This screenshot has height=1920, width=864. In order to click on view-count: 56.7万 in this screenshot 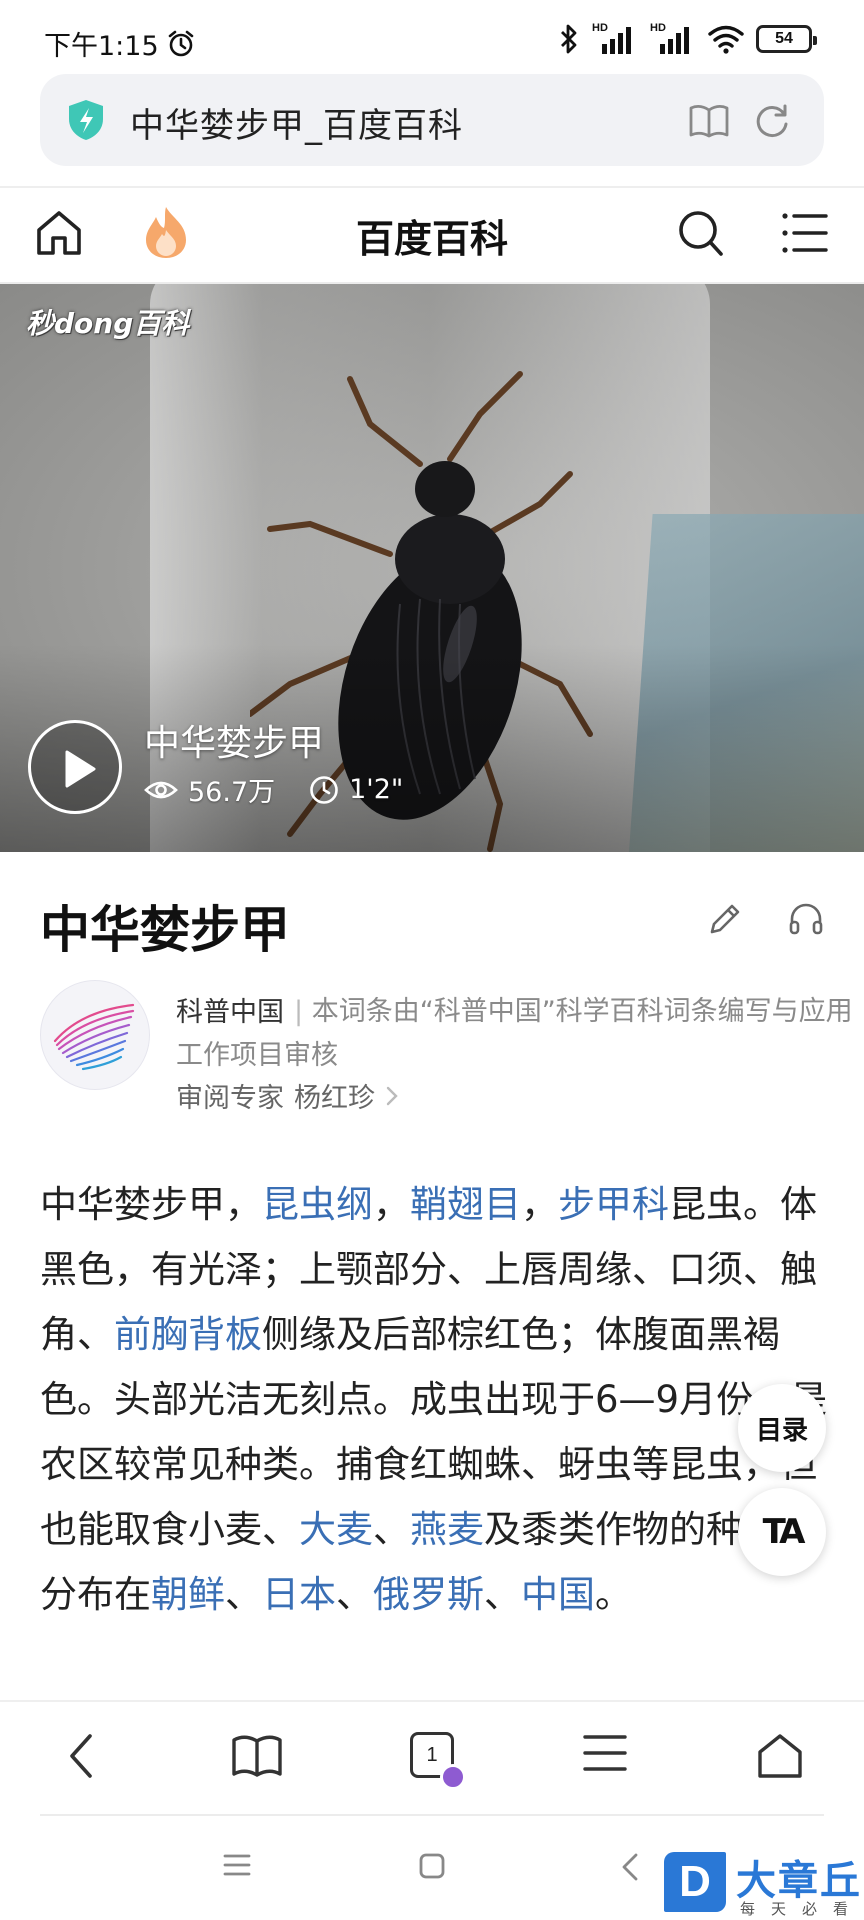, I will do `click(209, 789)`.